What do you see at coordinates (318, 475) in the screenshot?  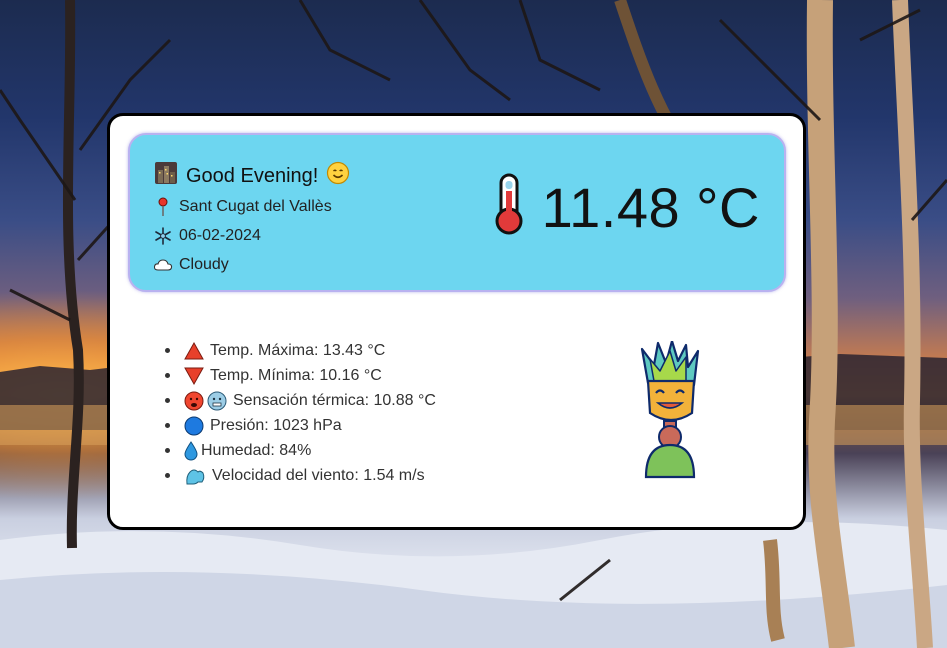 I see `wind-speed-text: Velocidad del viento: 1.54 m/s` at bounding box center [318, 475].